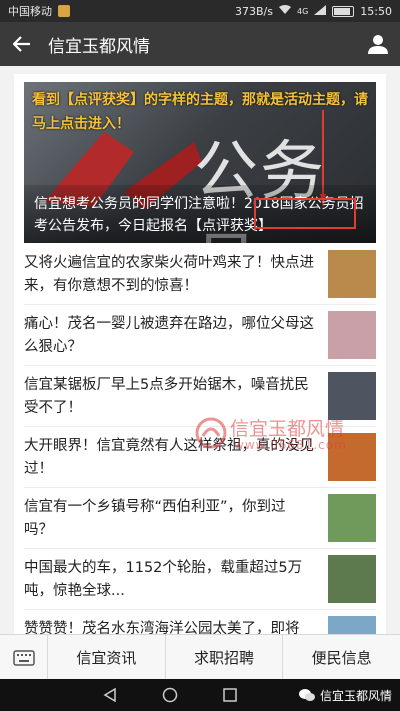 Image resolution: width=400 pixels, height=711 pixels. Describe the element at coordinates (306, 695) in the screenshot. I see `wechat-icon` at that location.